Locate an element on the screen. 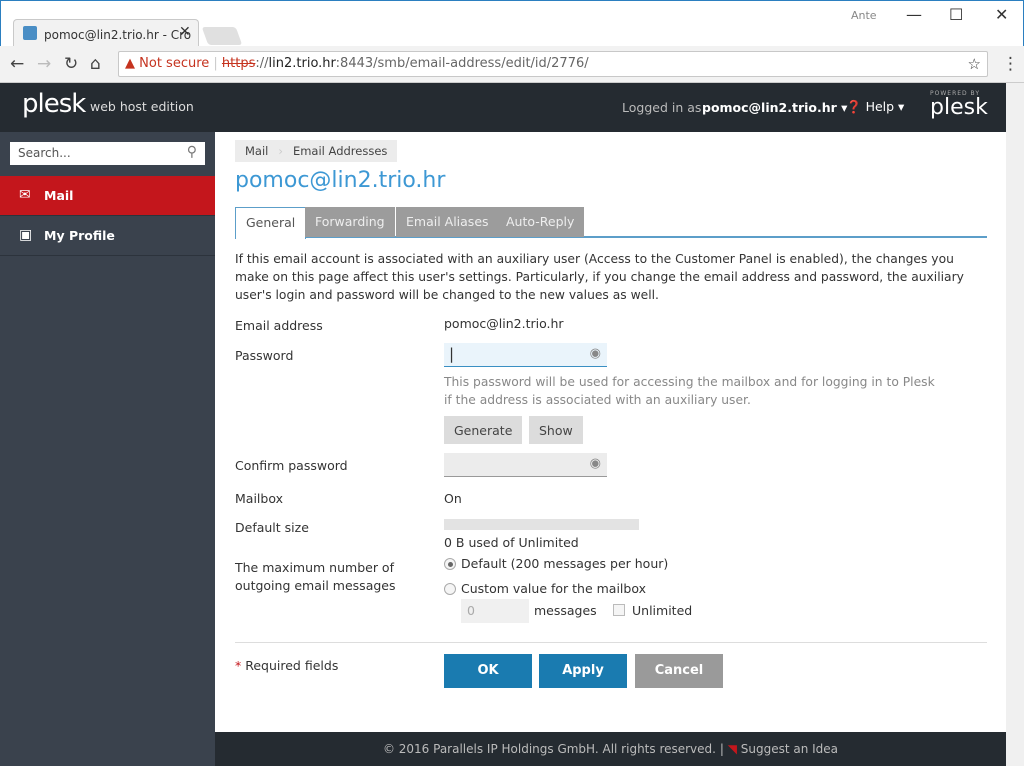 This screenshot has width=1024, height=766. required-text: Required fields is located at coordinates (292, 665).